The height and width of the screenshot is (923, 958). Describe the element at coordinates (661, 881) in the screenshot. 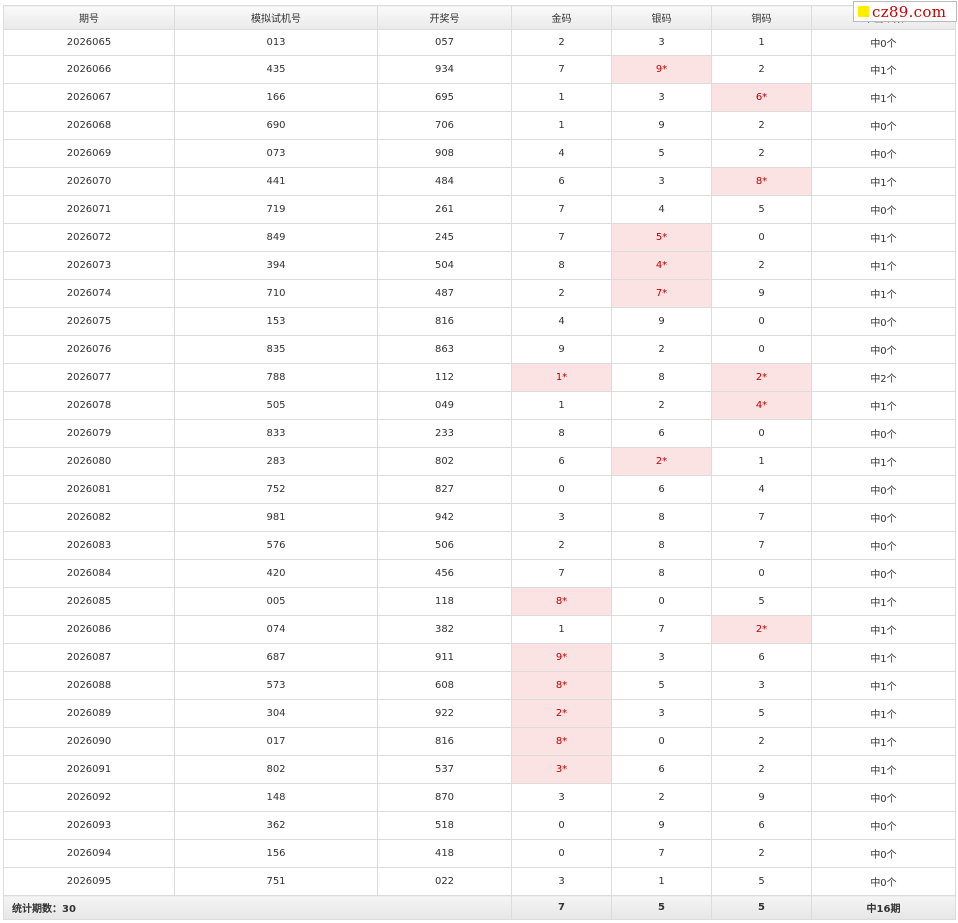

I see `cell-silver: 1` at that location.